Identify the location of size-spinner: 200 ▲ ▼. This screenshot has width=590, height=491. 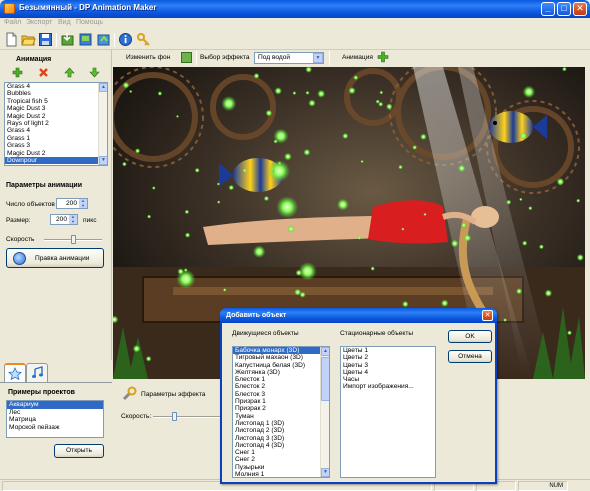
(64, 219).